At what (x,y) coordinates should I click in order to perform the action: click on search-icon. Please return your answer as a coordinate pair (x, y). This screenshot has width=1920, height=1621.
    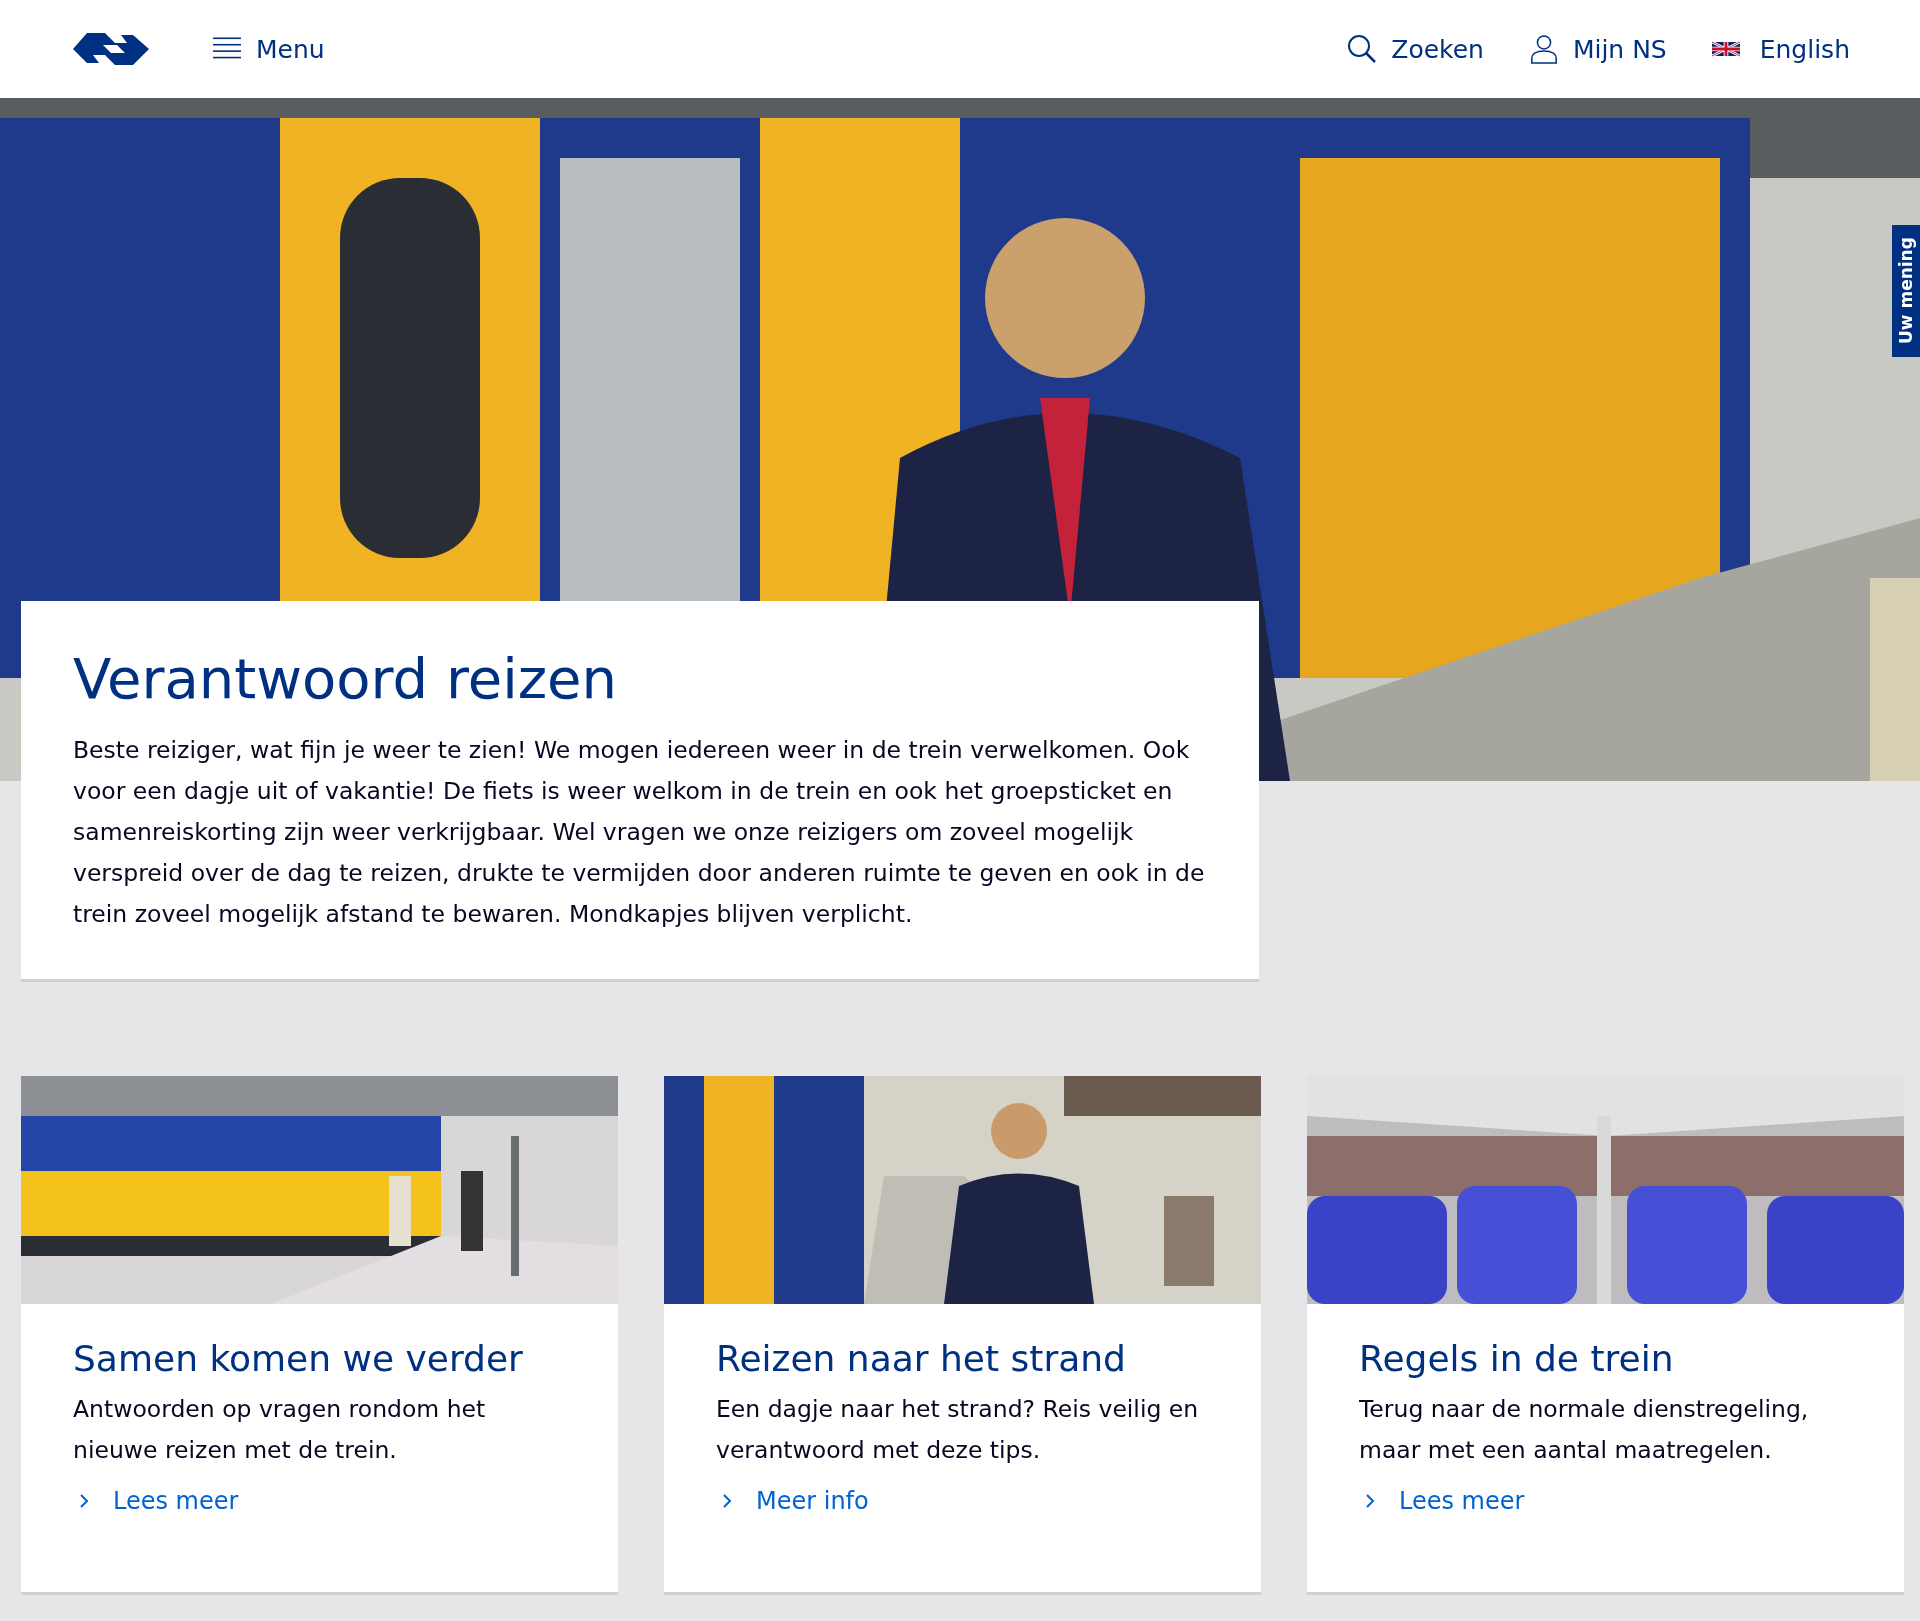
    Looking at the image, I should click on (1362, 49).